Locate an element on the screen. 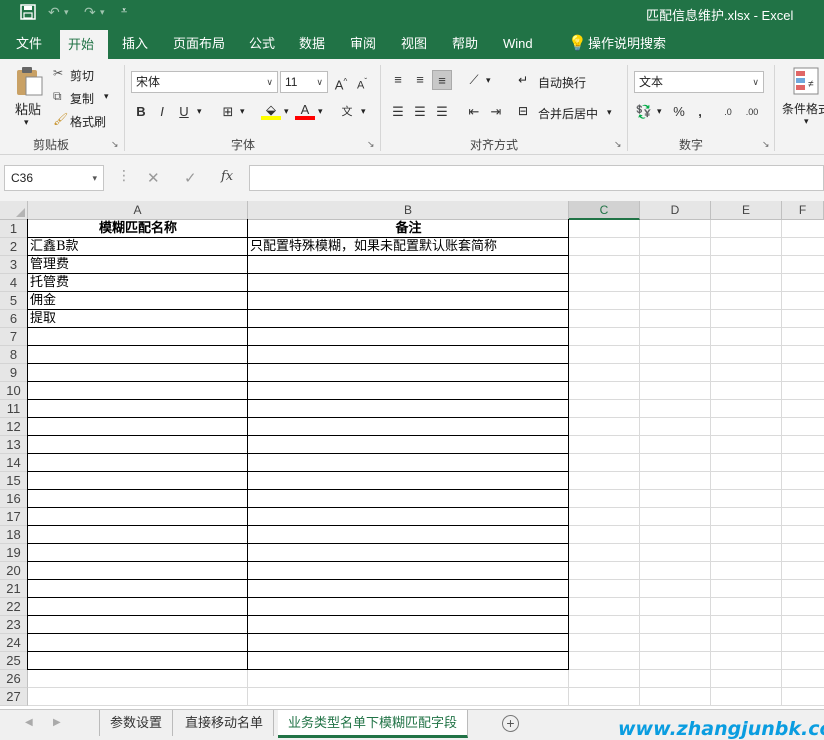 The width and height of the screenshot is (824, 740). table-cell: 汇鑫B款 is located at coordinates (138, 247).